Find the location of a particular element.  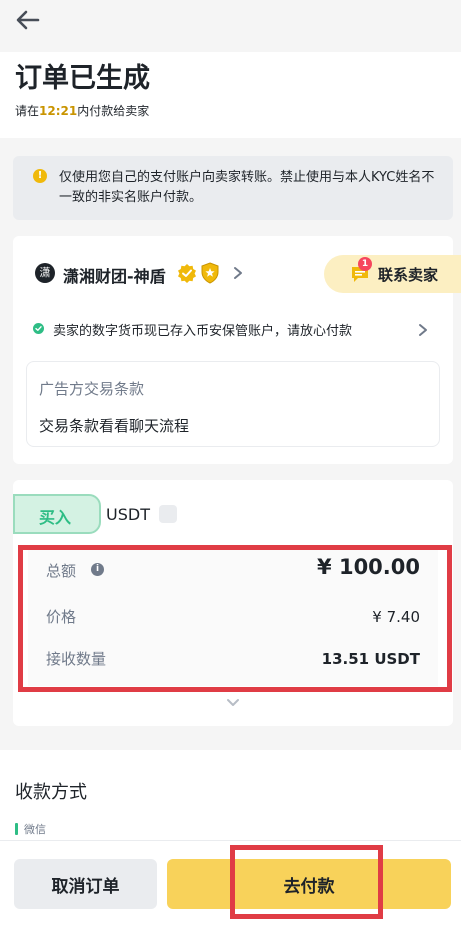

warning-icon: ! is located at coordinates (40, 176).